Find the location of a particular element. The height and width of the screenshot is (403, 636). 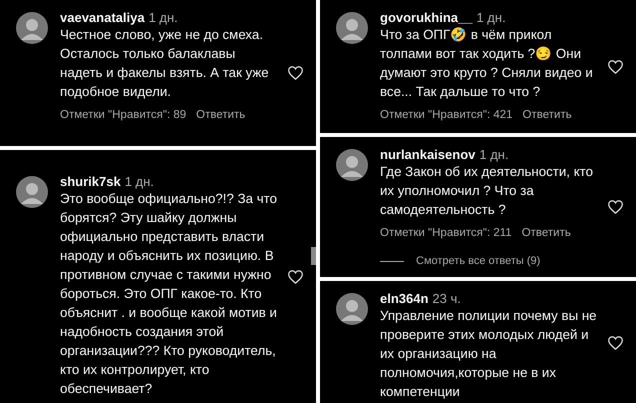

username-link: nurlankaisenov is located at coordinates (428, 154).